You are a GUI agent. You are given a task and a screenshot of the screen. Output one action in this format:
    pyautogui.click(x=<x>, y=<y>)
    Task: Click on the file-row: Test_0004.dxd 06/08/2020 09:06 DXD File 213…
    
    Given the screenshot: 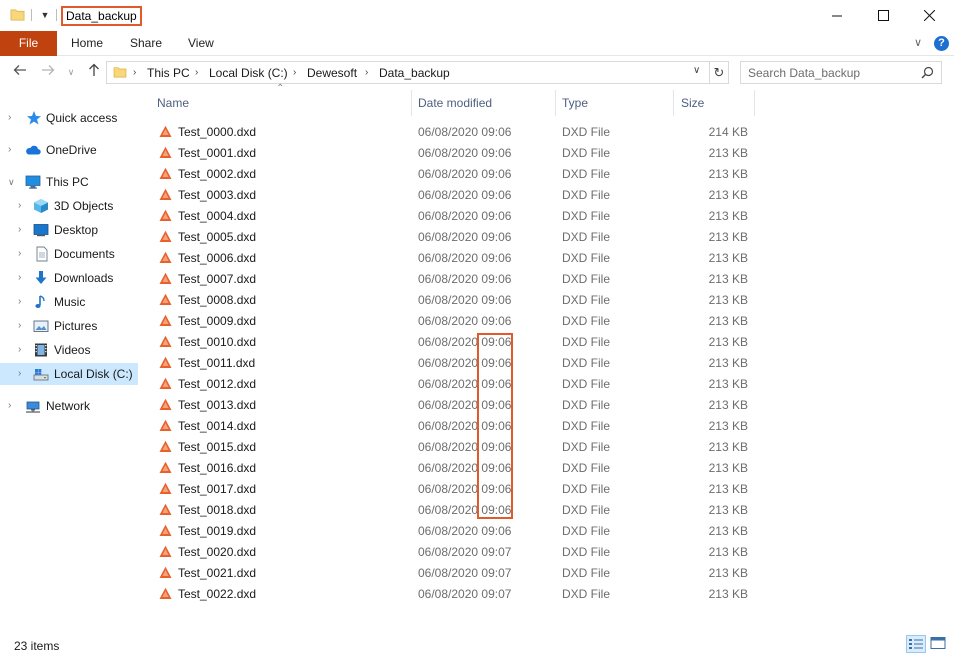 What is the action you would take?
    pyautogui.click(x=457, y=215)
    